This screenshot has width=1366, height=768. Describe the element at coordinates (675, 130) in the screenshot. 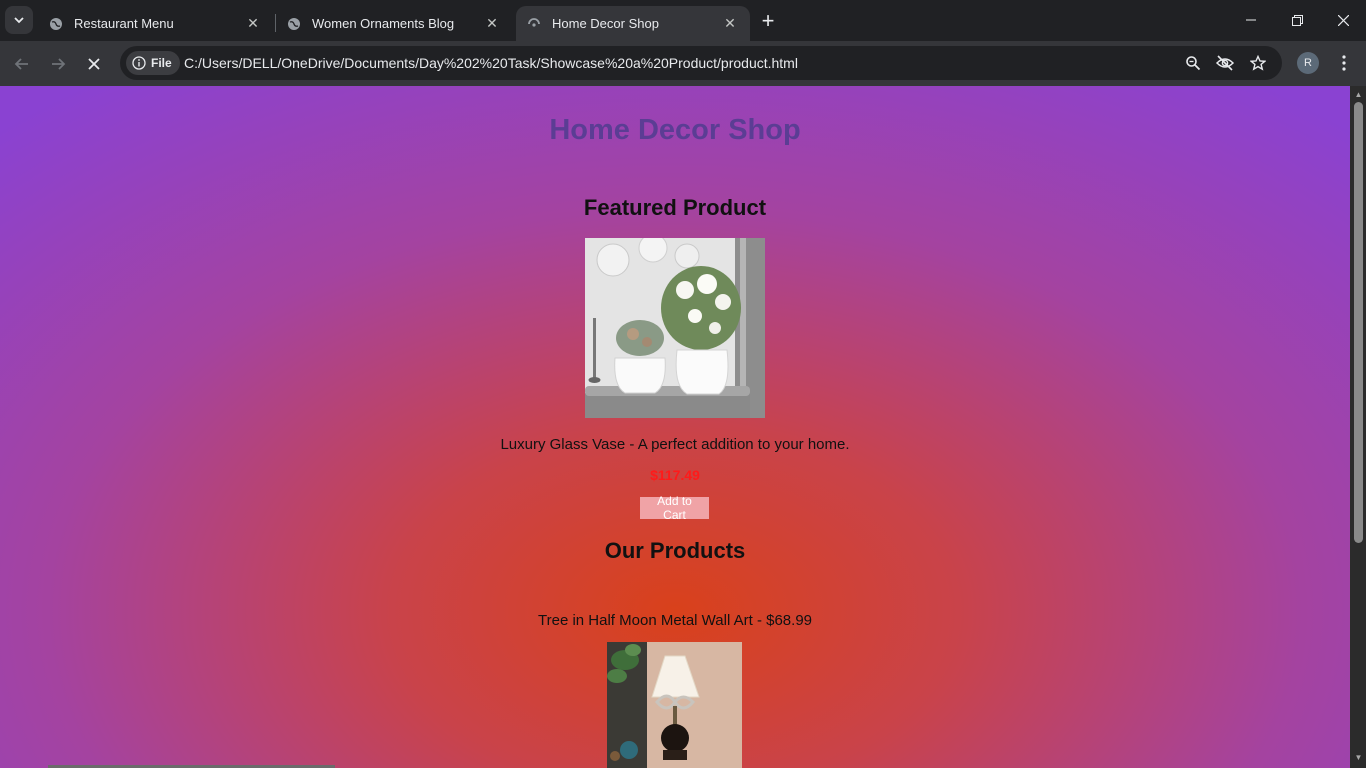

I see `site-title: Home Decor Shop` at that location.